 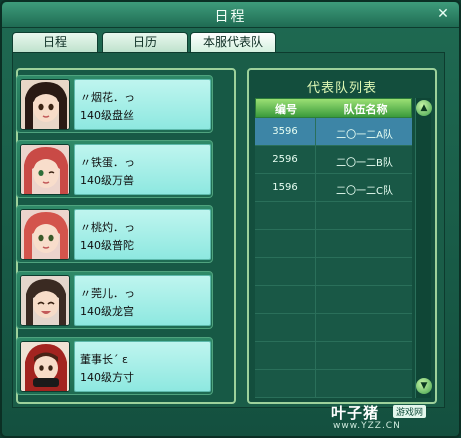 What do you see at coordinates (107, 227) in the screenshot?
I see `member-name: 〃桃灼．っ` at bounding box center [107, 227].